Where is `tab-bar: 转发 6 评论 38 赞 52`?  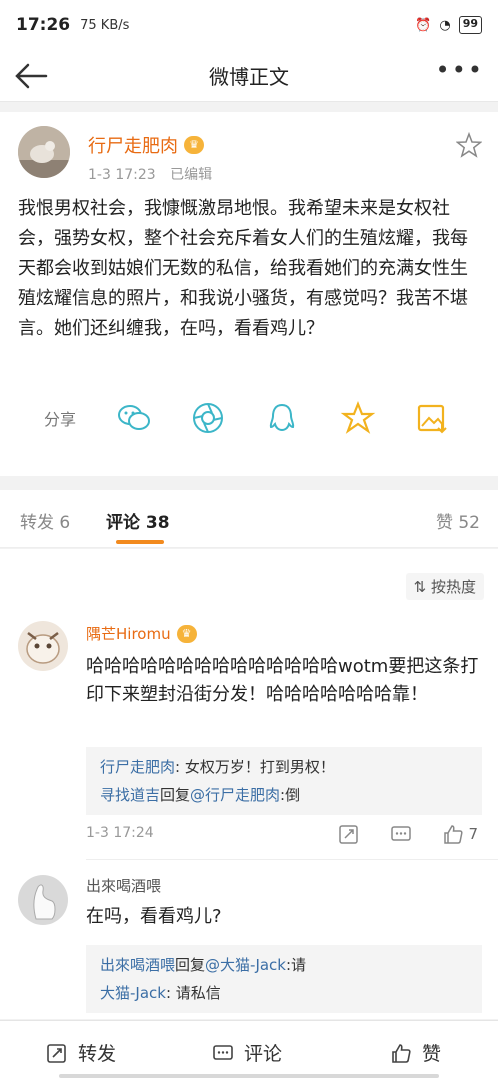
tab-bar: 转发 6 评论 38 赞 52 is located at coordinates (249, 519).